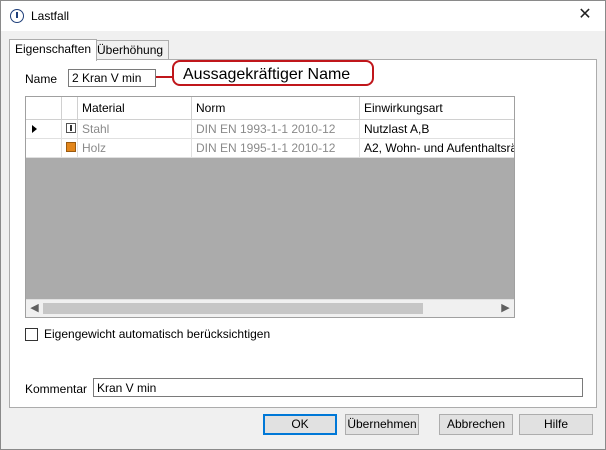 This screenshot has height=450, width=606. What do you see at coordinates (476, 424) in the screenshot?
I see `cancel-button: Abbrechen` at bounding box center [476, 424].